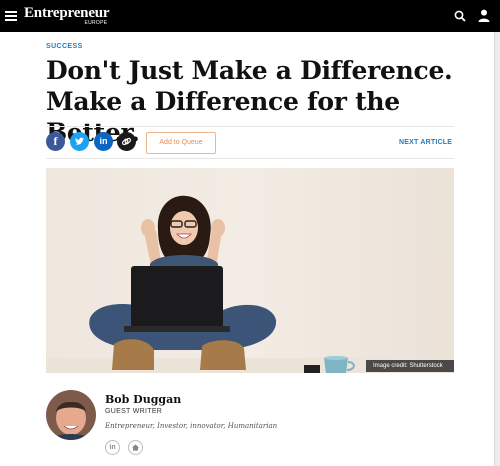 The width and height of the screenshot is (500, 466). Describe the element at coordinates (96, 23) in the screenshot. I see `brand-region: EUROPE` at that location.